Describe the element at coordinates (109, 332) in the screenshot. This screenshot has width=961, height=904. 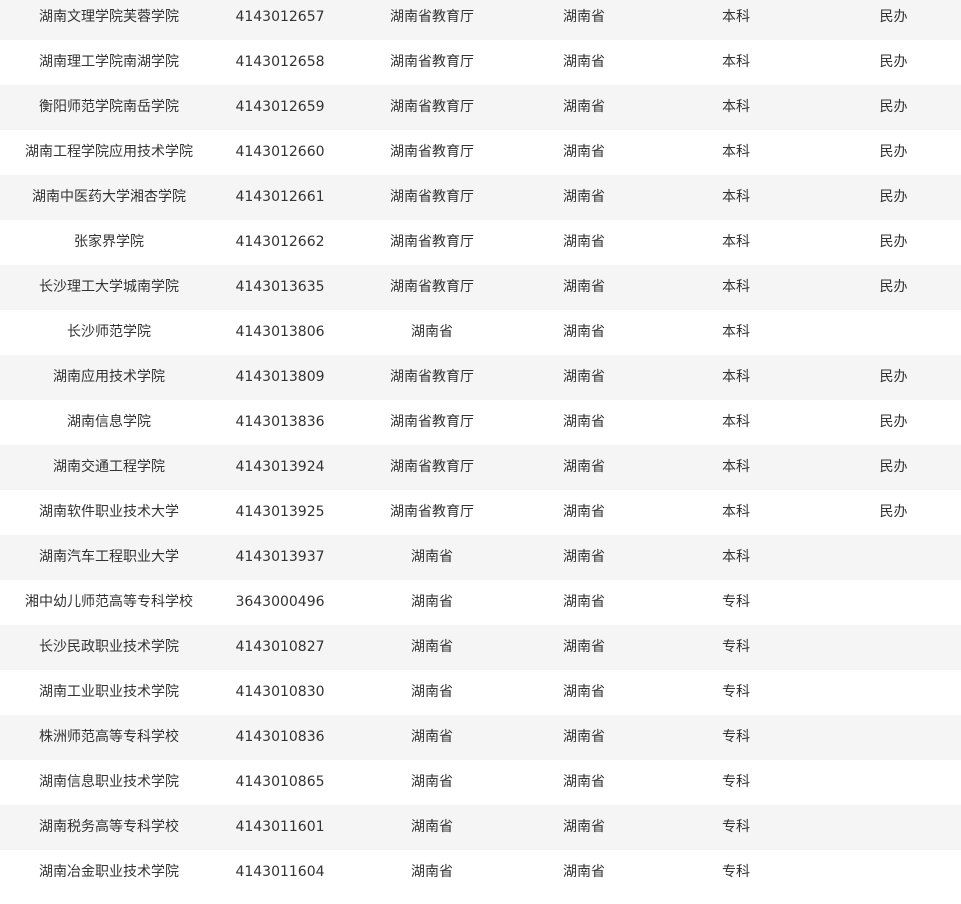
I see `school-name-cell: 长沙师范学院` at that location.